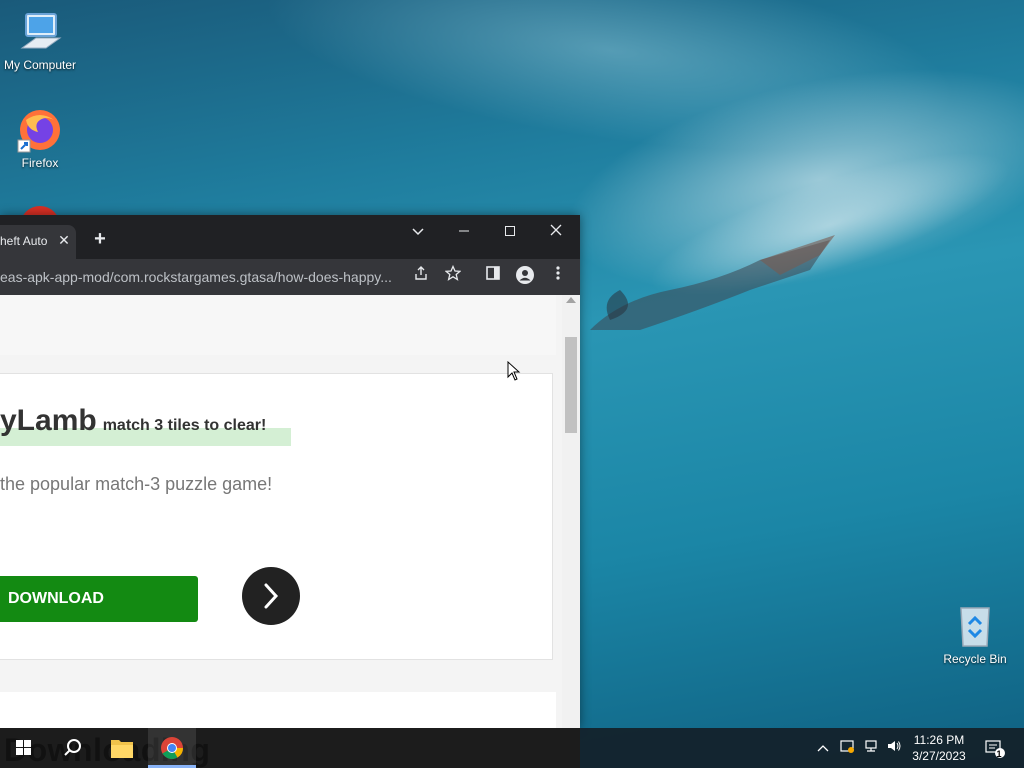  What do you see at coordinates (999, 754) in the screenshot?
I see `notification-badge: 1` at bounding box center [999, 754].